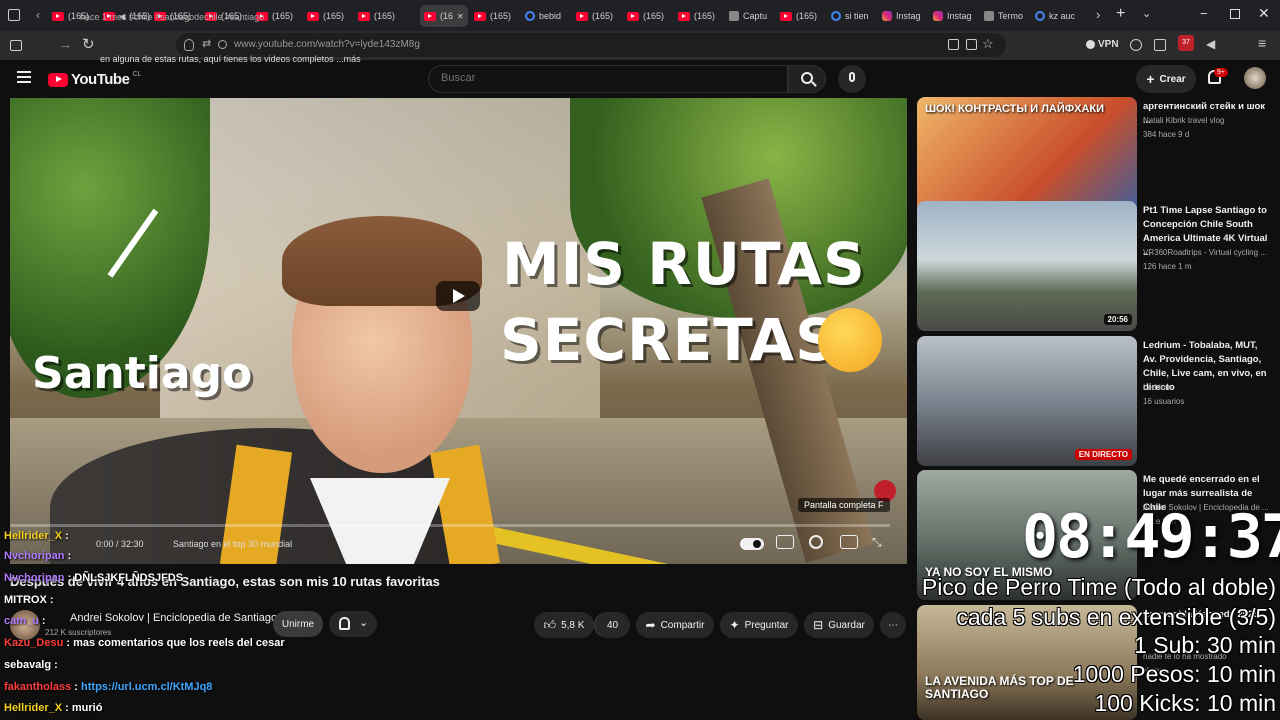  I want to click on subscription-bell-button: ⌄, so click(353, 624).